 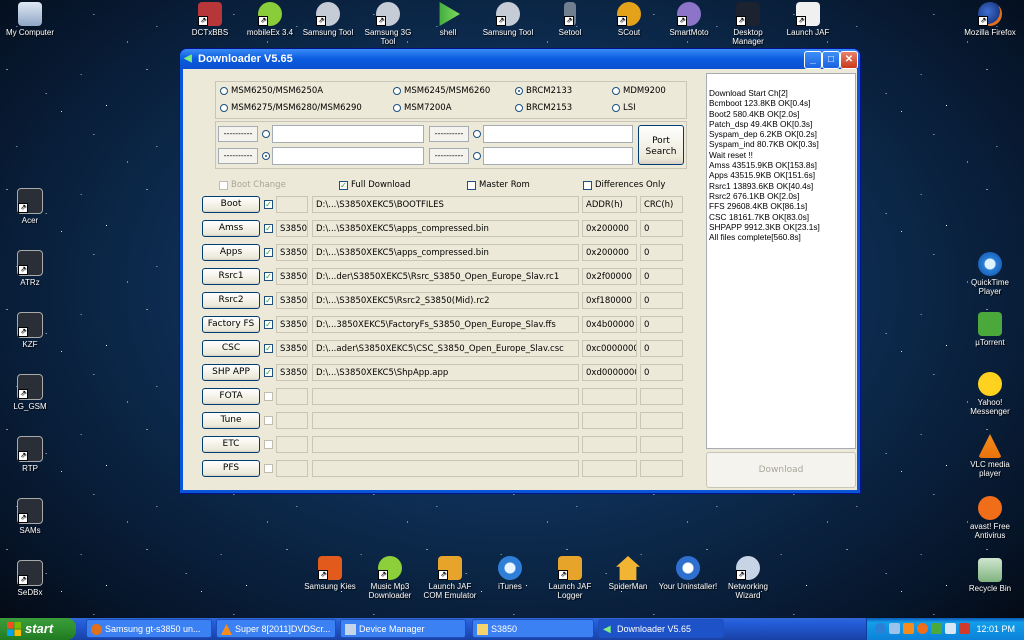 What do you see at coordinates (922, 628) in the screenshot?
I see `avast-tray-icon` at bounding box center [922, 628].